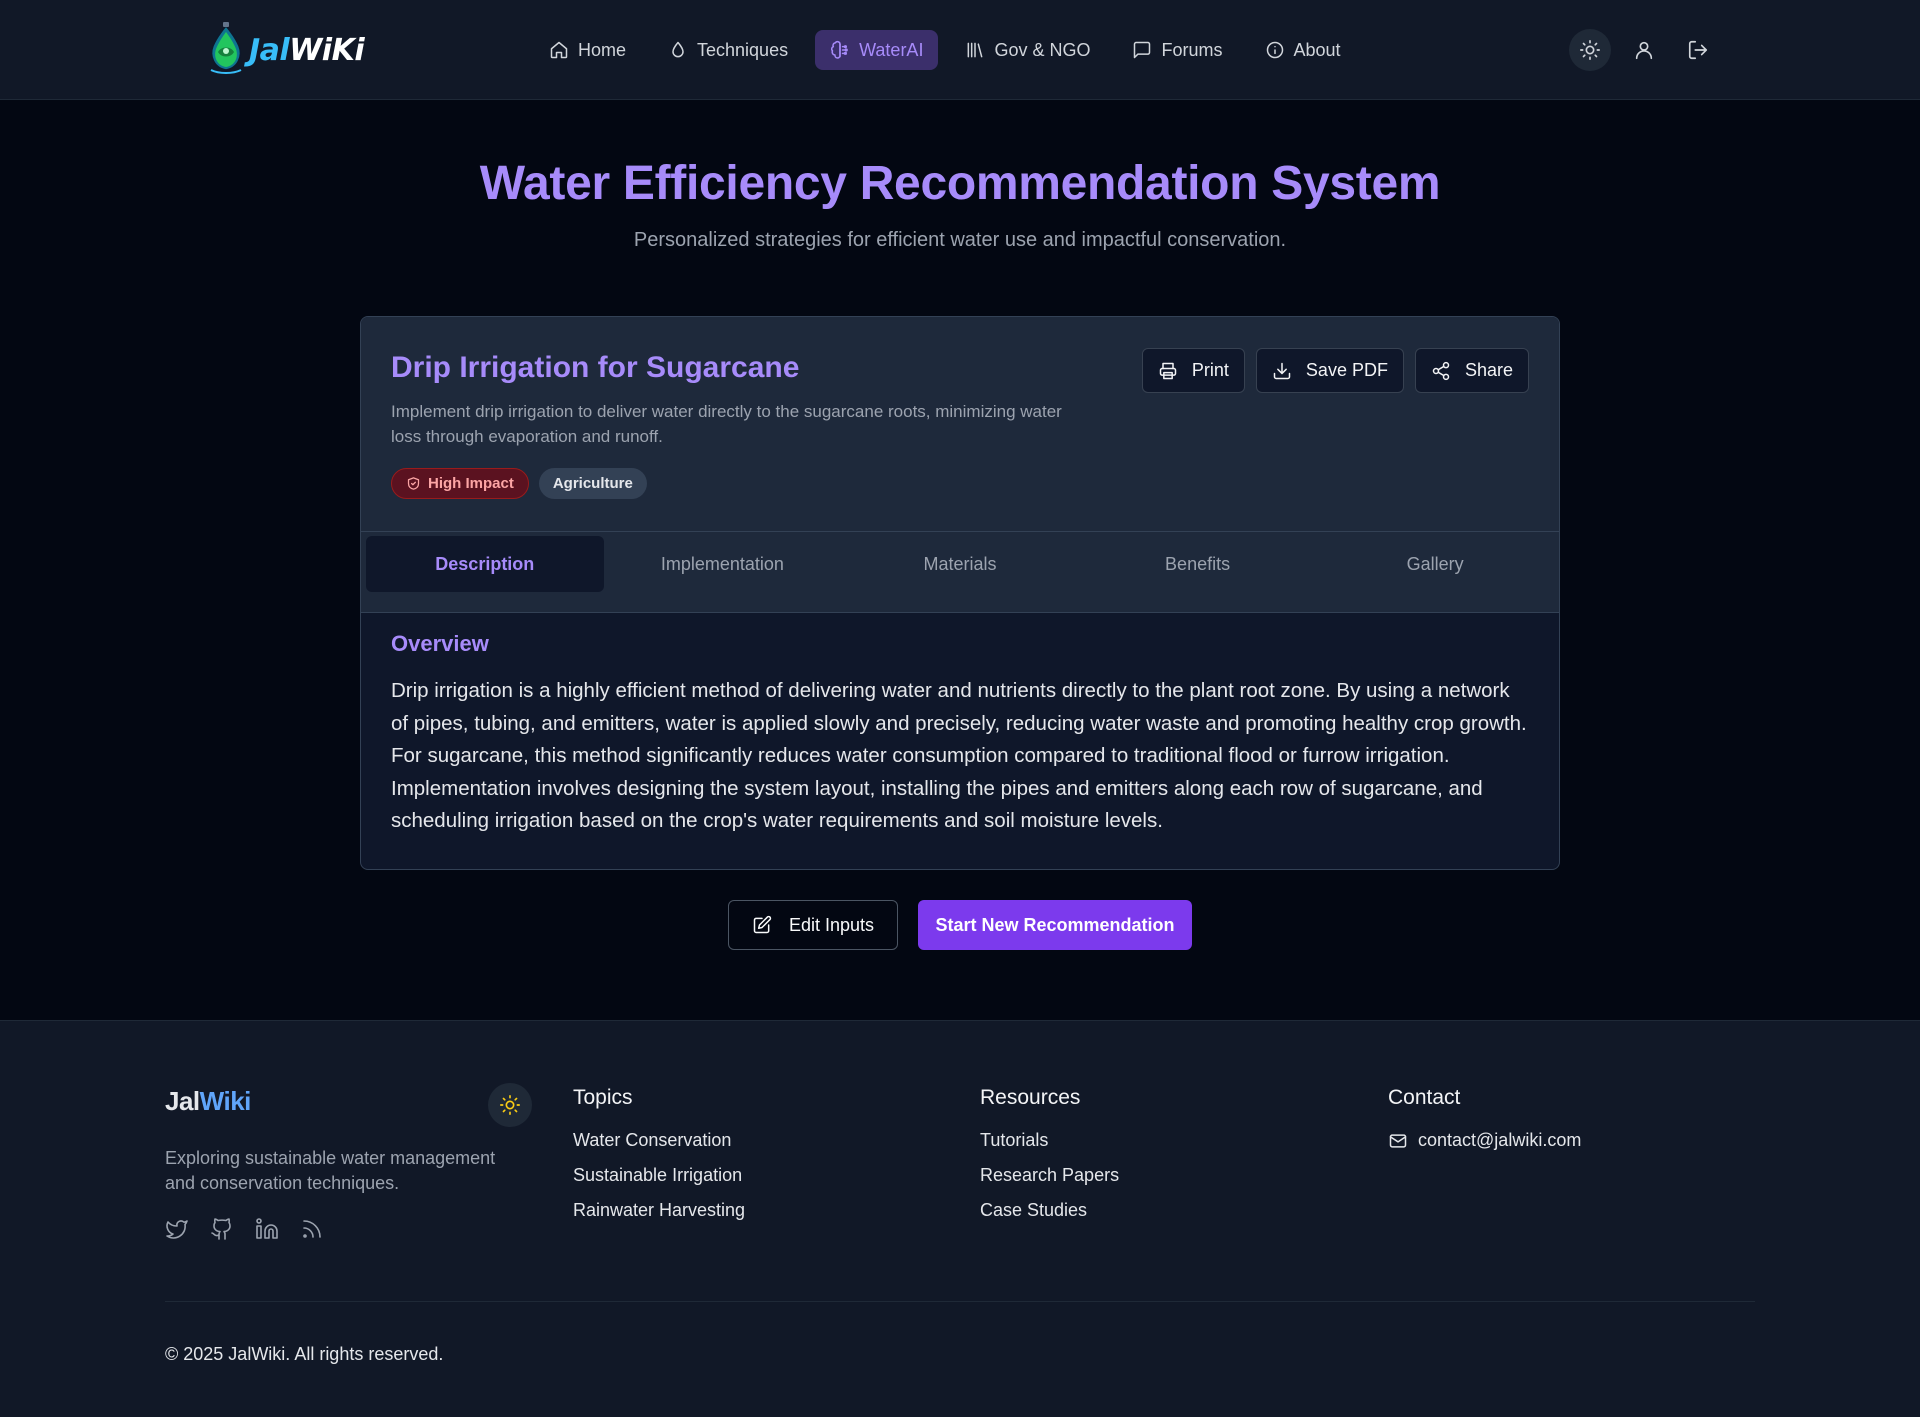 The image size is (1920, 1417). What do you see at coordinates (723, 564) in the screenshot?
I see `tab-implementation: Implementation` at bounding box center [723, 564].